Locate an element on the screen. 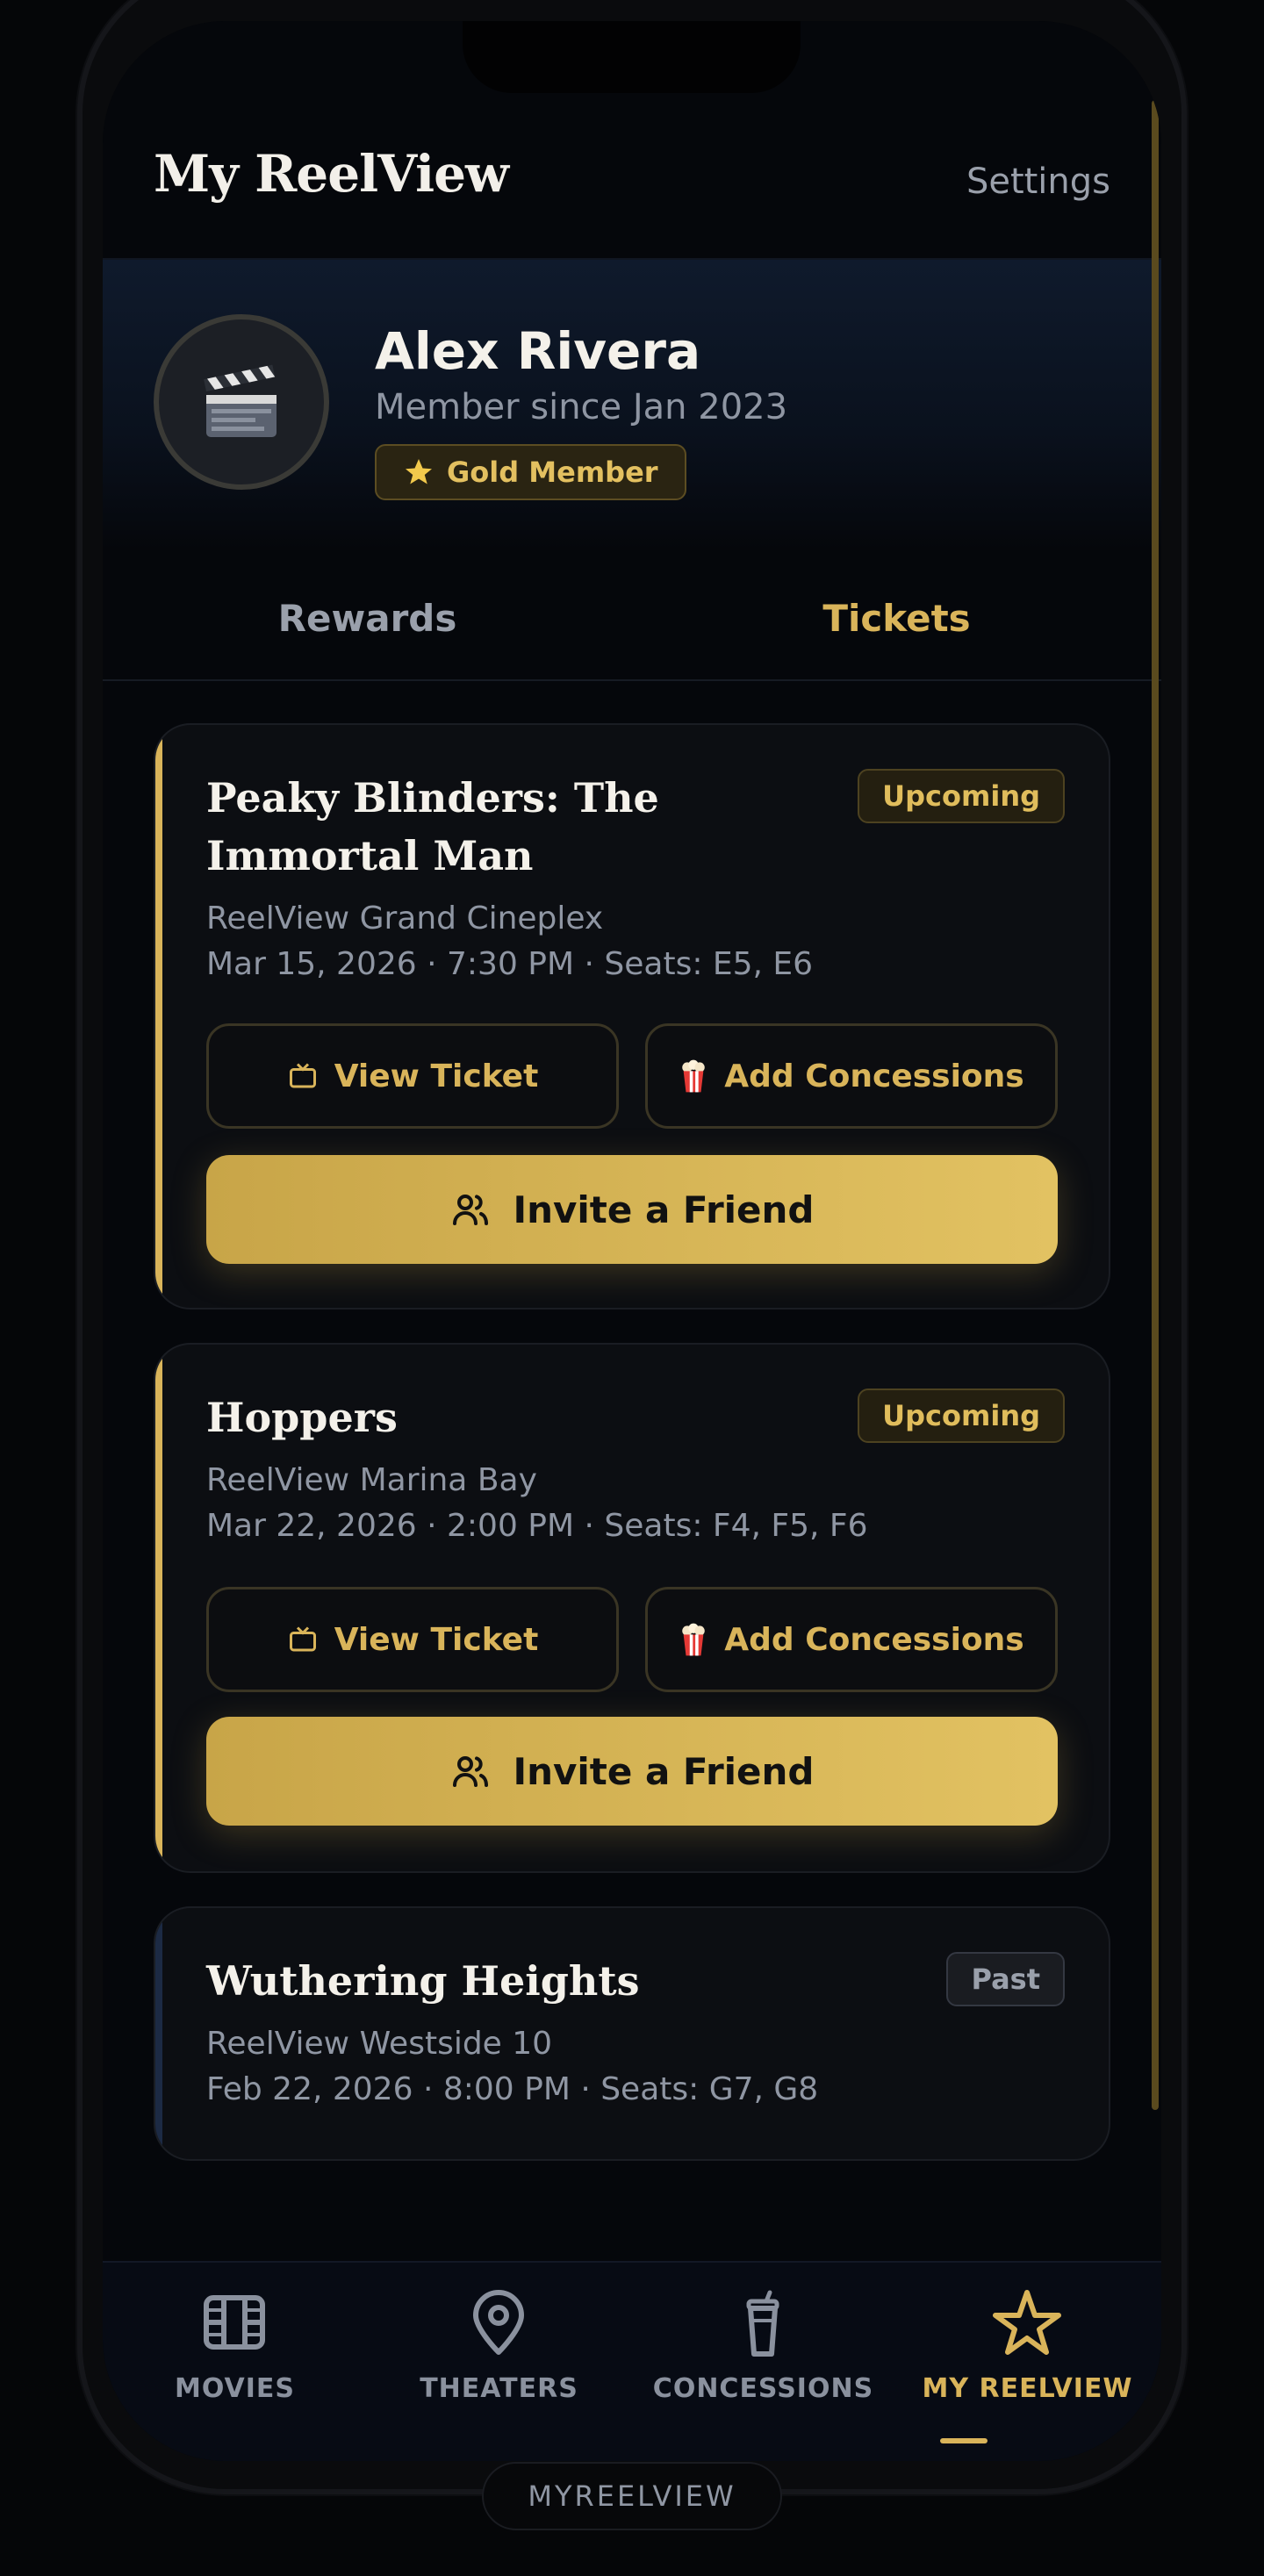 This screenshot has height=2576, width=1264. ticket-title: Hoppers is located at coordinates (302, 1417).